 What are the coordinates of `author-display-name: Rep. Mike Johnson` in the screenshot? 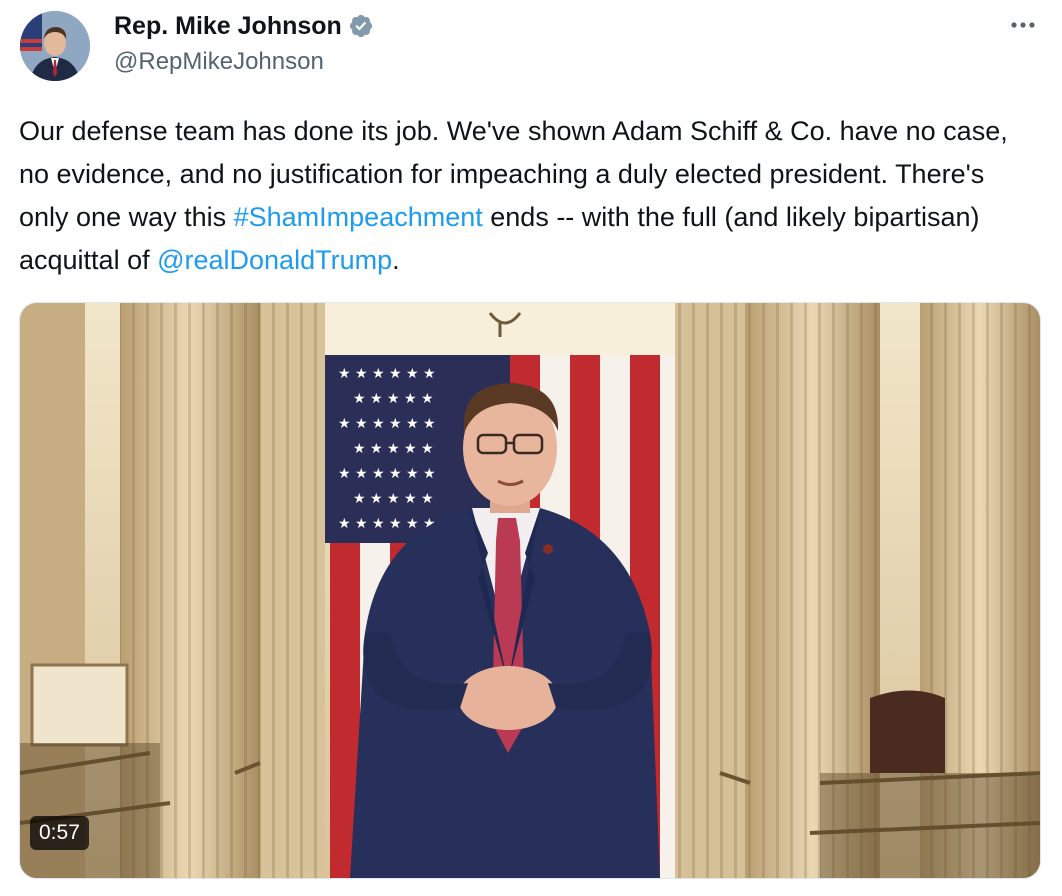 It's located at (228, 26).